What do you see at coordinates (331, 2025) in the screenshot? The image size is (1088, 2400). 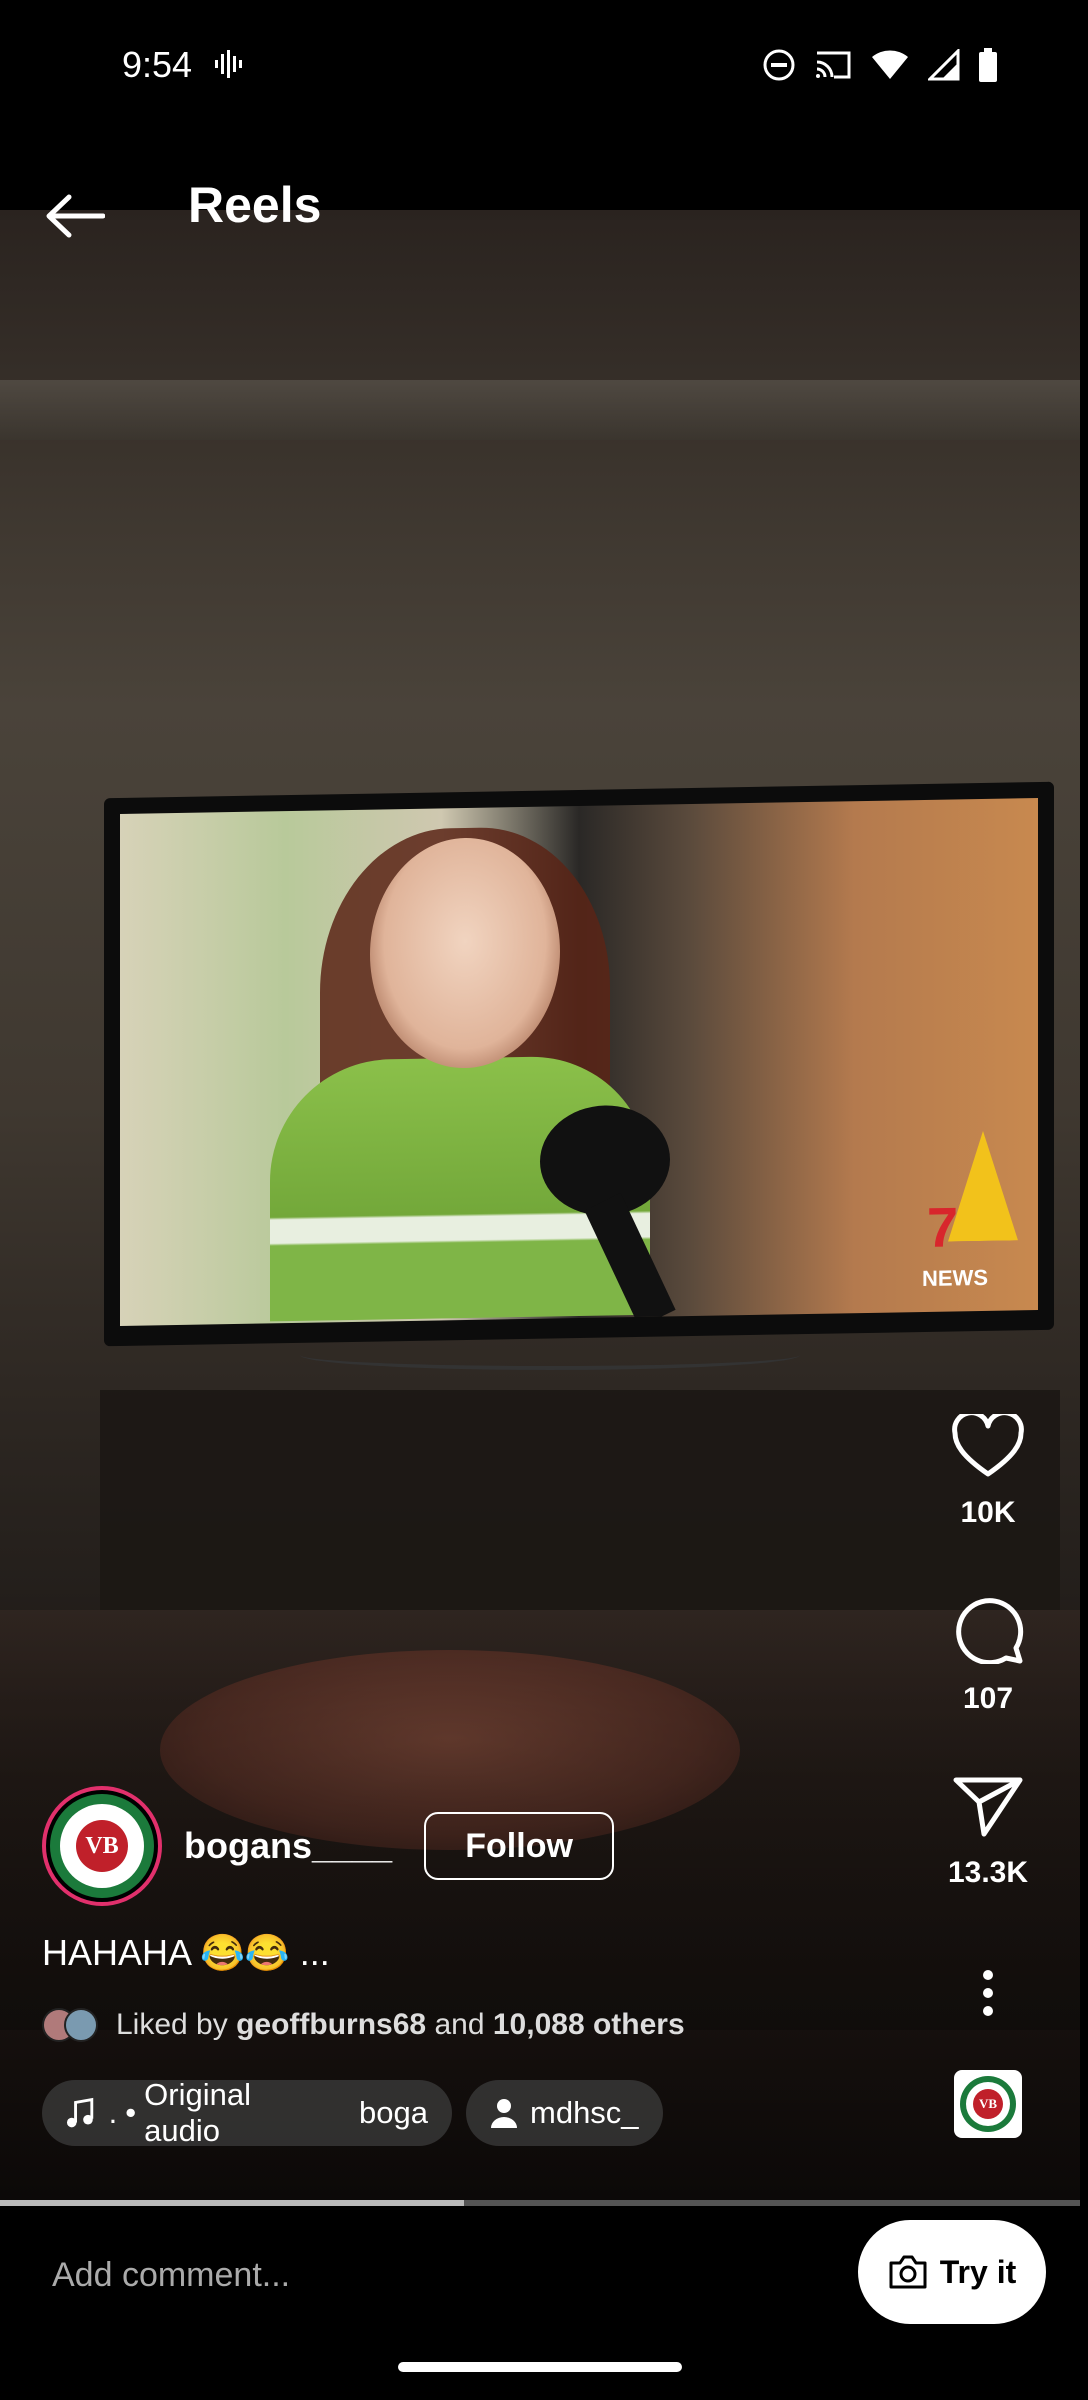 I see `liked-by-user: geoffburns68` at bounding box center [331, 2025].